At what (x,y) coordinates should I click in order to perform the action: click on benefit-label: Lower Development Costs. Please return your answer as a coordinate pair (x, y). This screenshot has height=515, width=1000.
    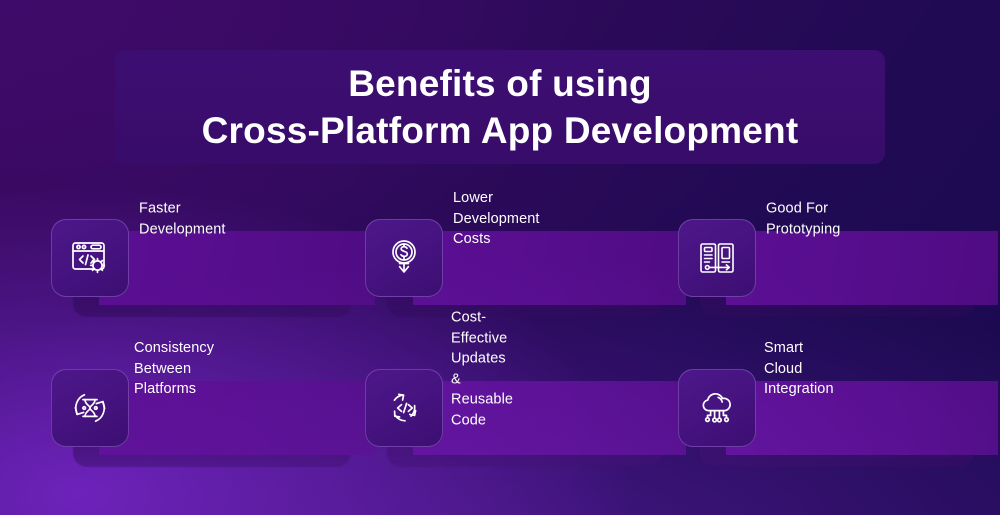
    Looking at the image, I should click on (496, 219).